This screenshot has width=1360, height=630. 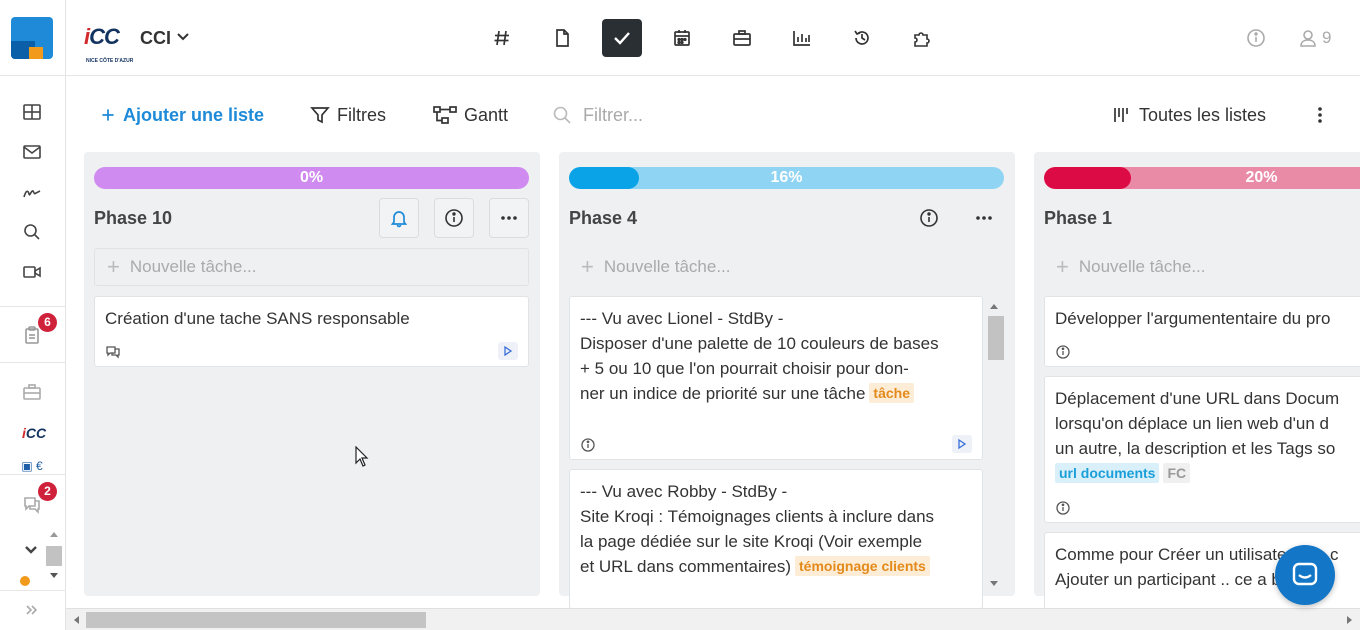 I want to click on tag-badge: FC, so click(x=1177, y=473).